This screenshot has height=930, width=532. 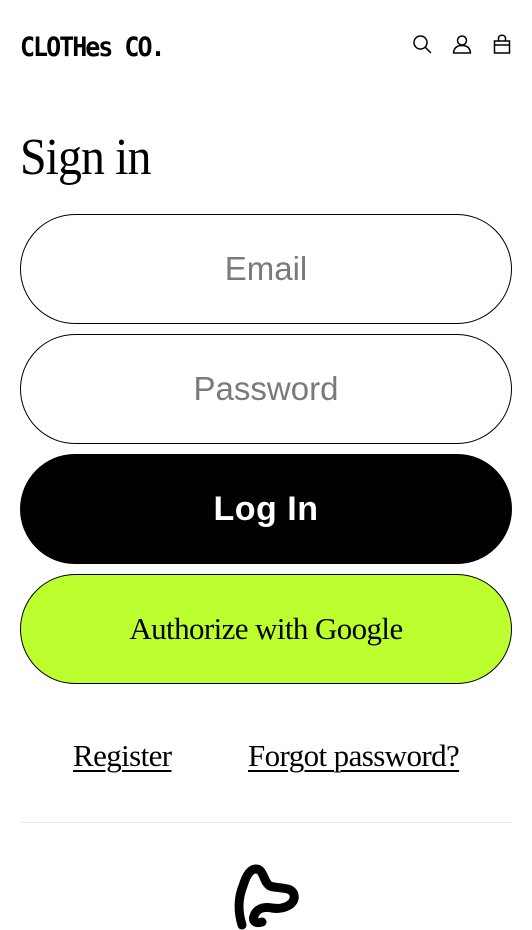 What do you see at coordinates (266, 269) in the screenshot?
I see `email-field` at bounding box center [266, 269].